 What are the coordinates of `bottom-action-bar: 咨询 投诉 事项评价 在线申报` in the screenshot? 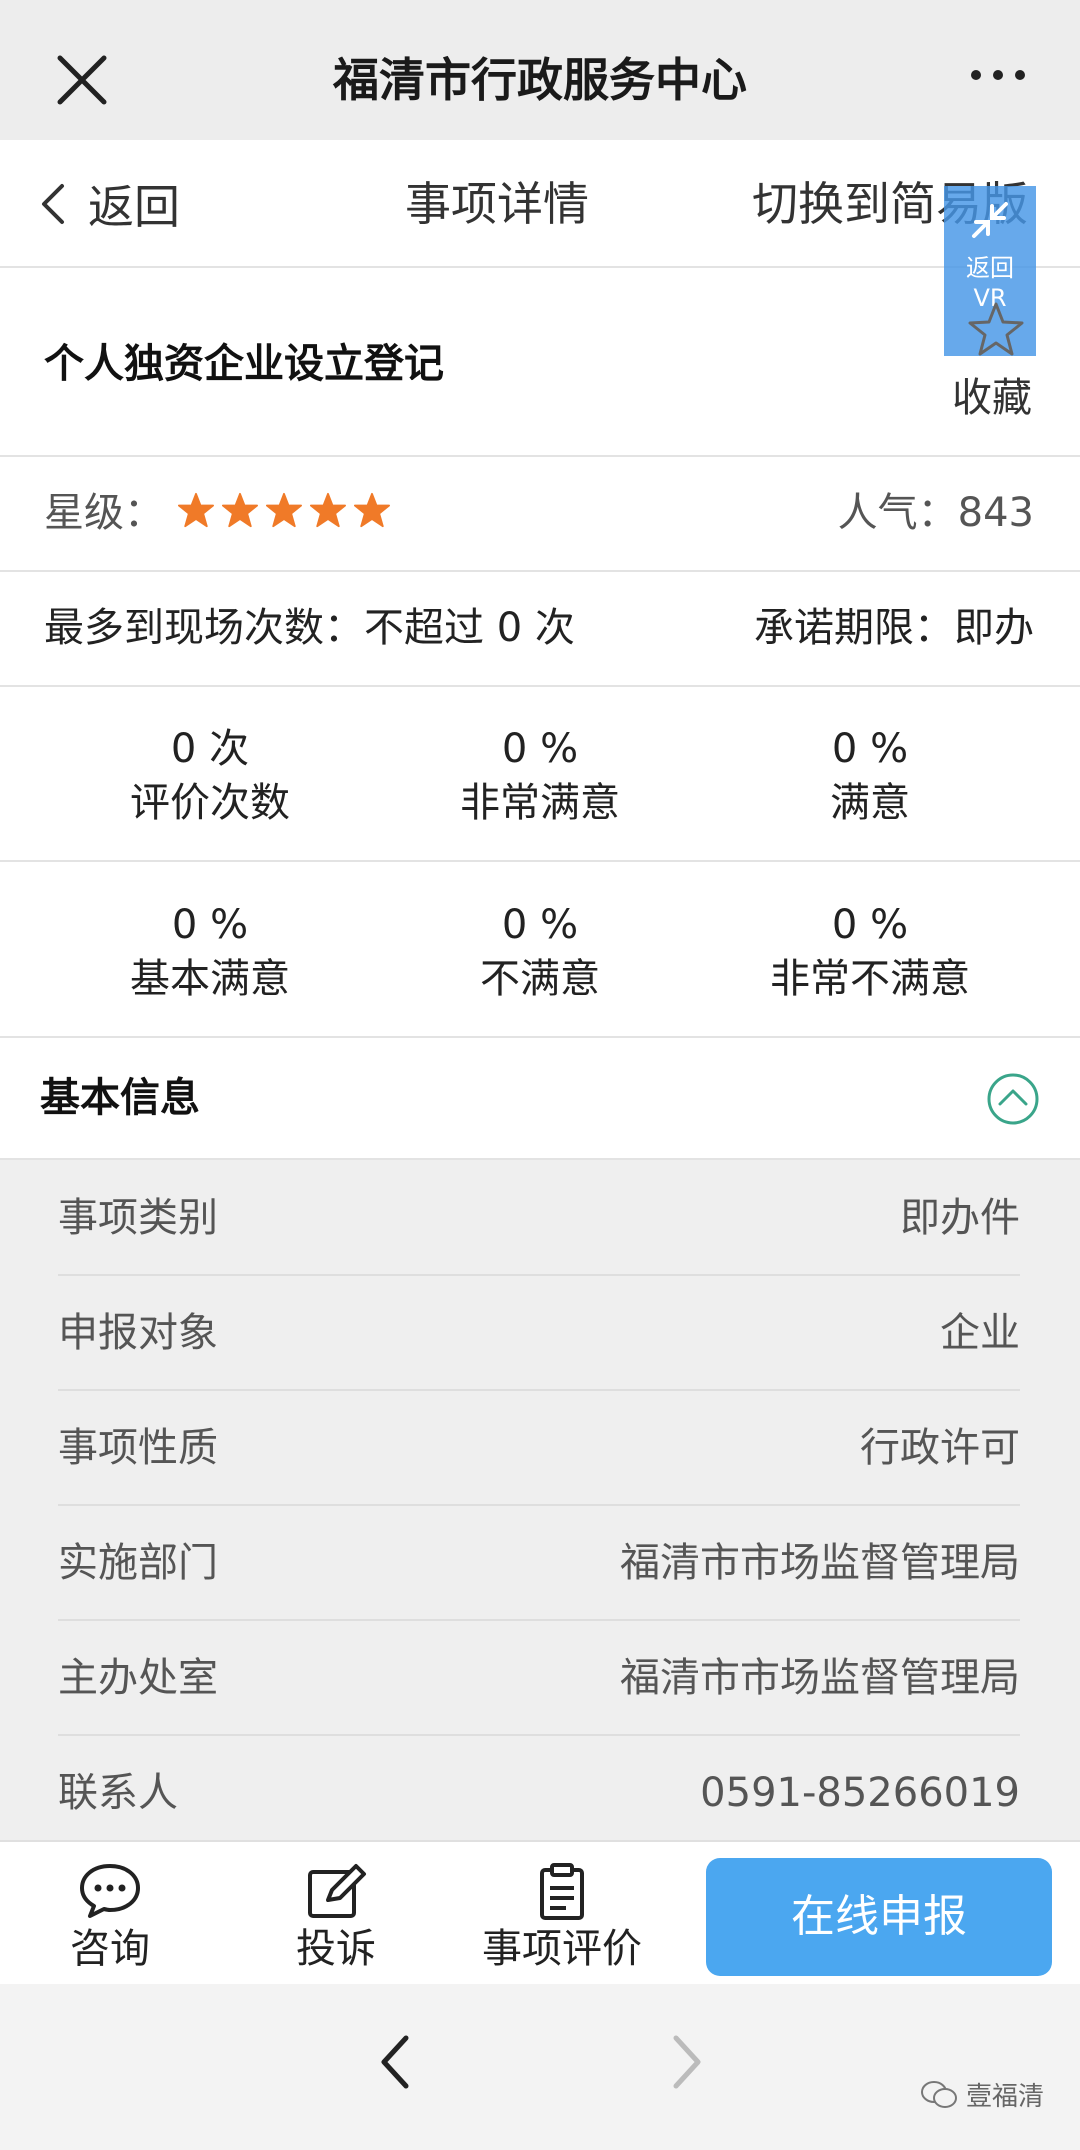 It's located at (540, 1913).